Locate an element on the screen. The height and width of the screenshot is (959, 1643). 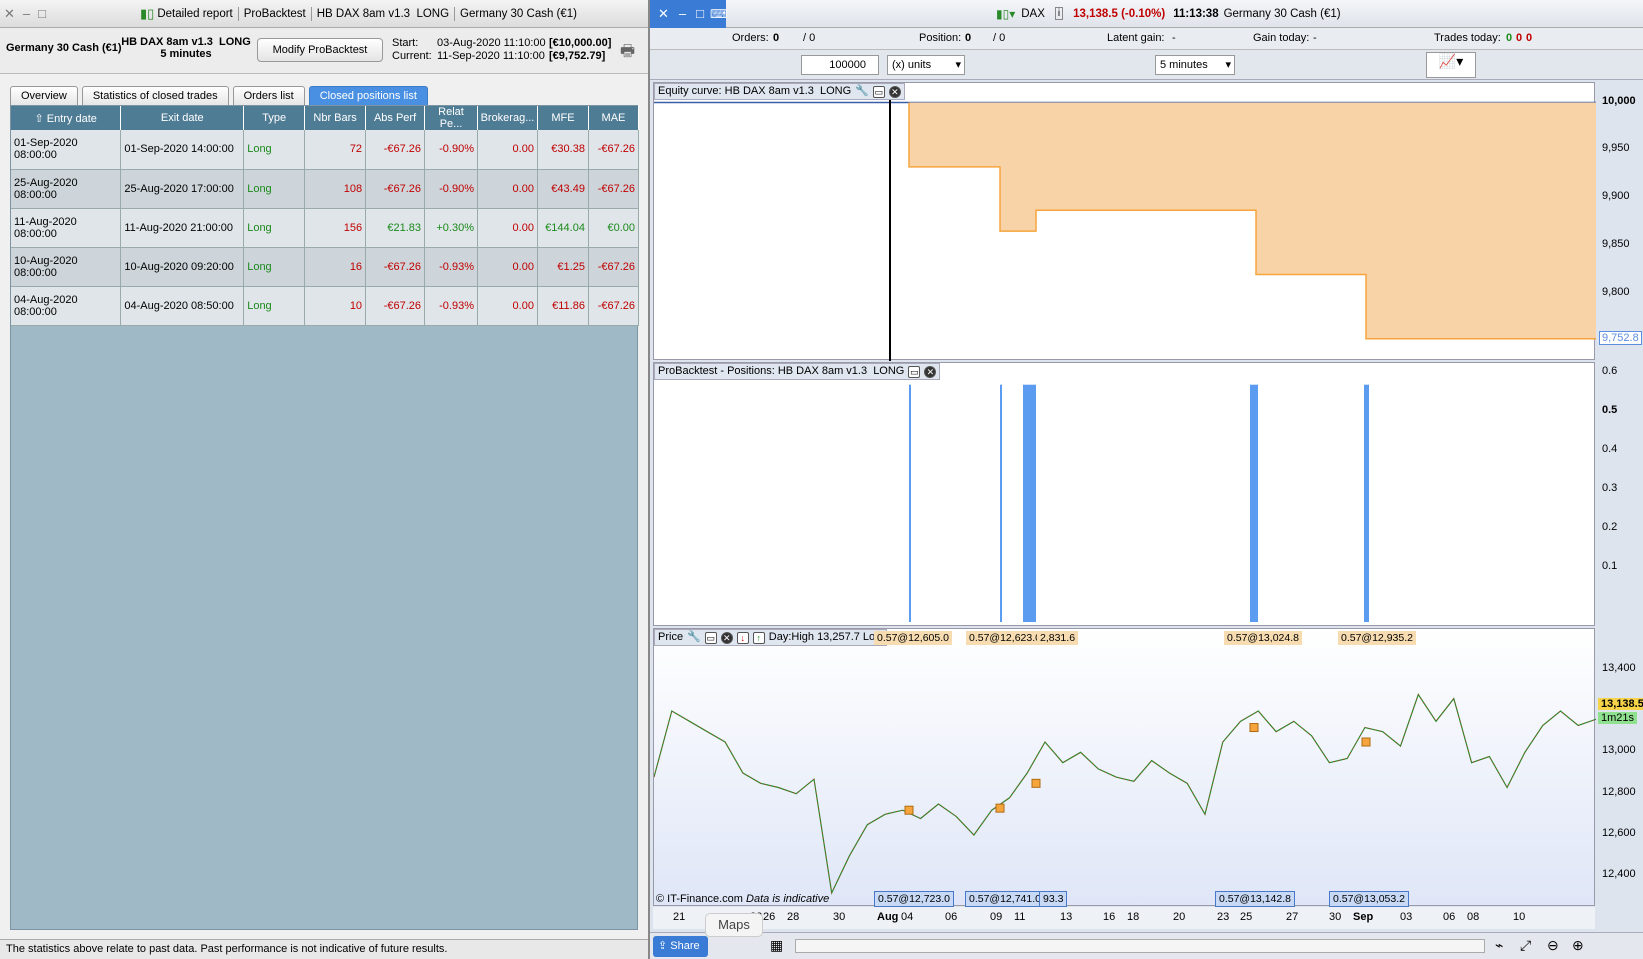
col-entry-date: ⇧ Entry date is located at coordinates (66, 118).